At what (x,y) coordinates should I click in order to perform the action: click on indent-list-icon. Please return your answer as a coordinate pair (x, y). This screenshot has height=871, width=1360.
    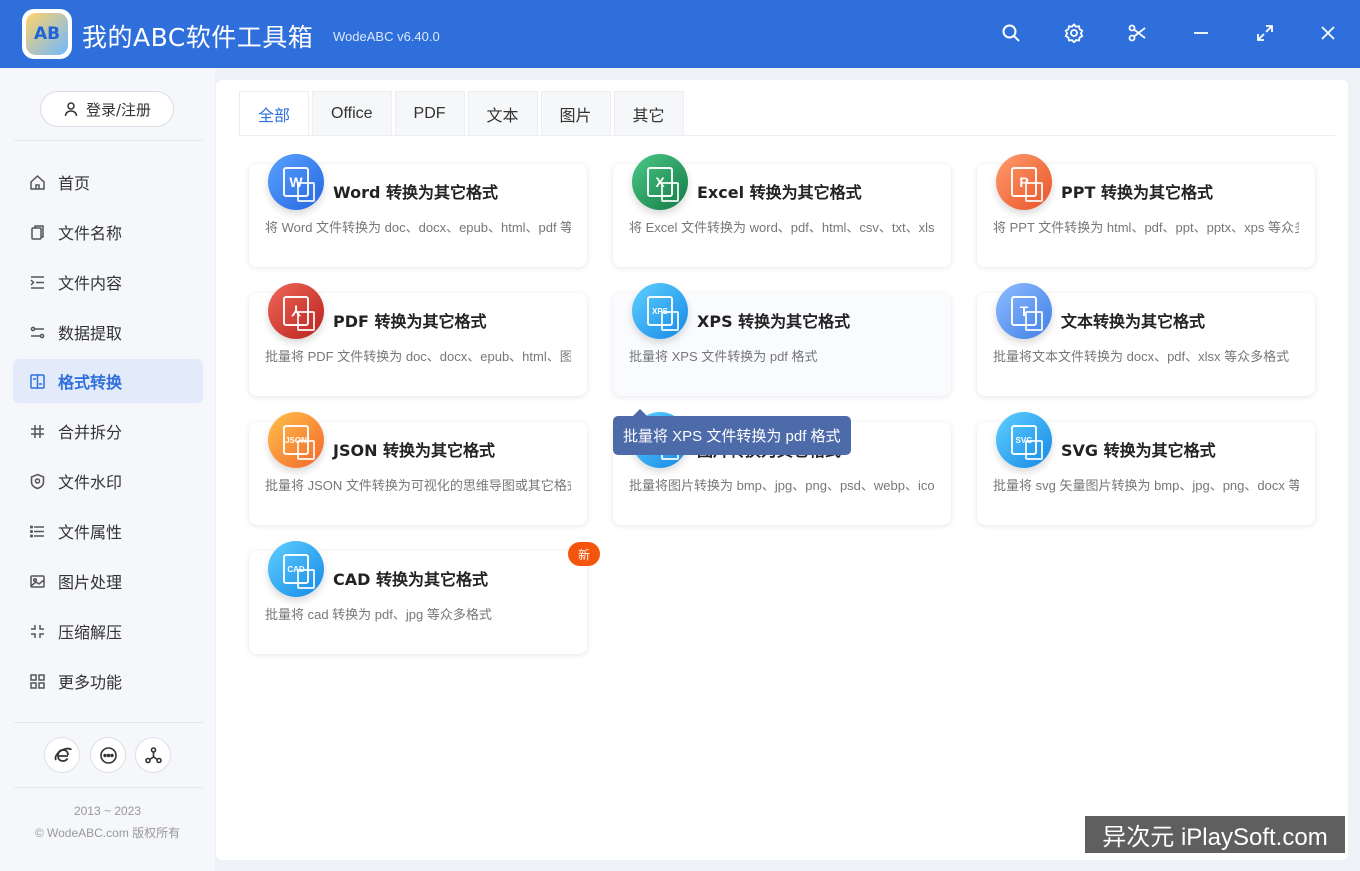
    Looking at the image, I should click on (37, 282).